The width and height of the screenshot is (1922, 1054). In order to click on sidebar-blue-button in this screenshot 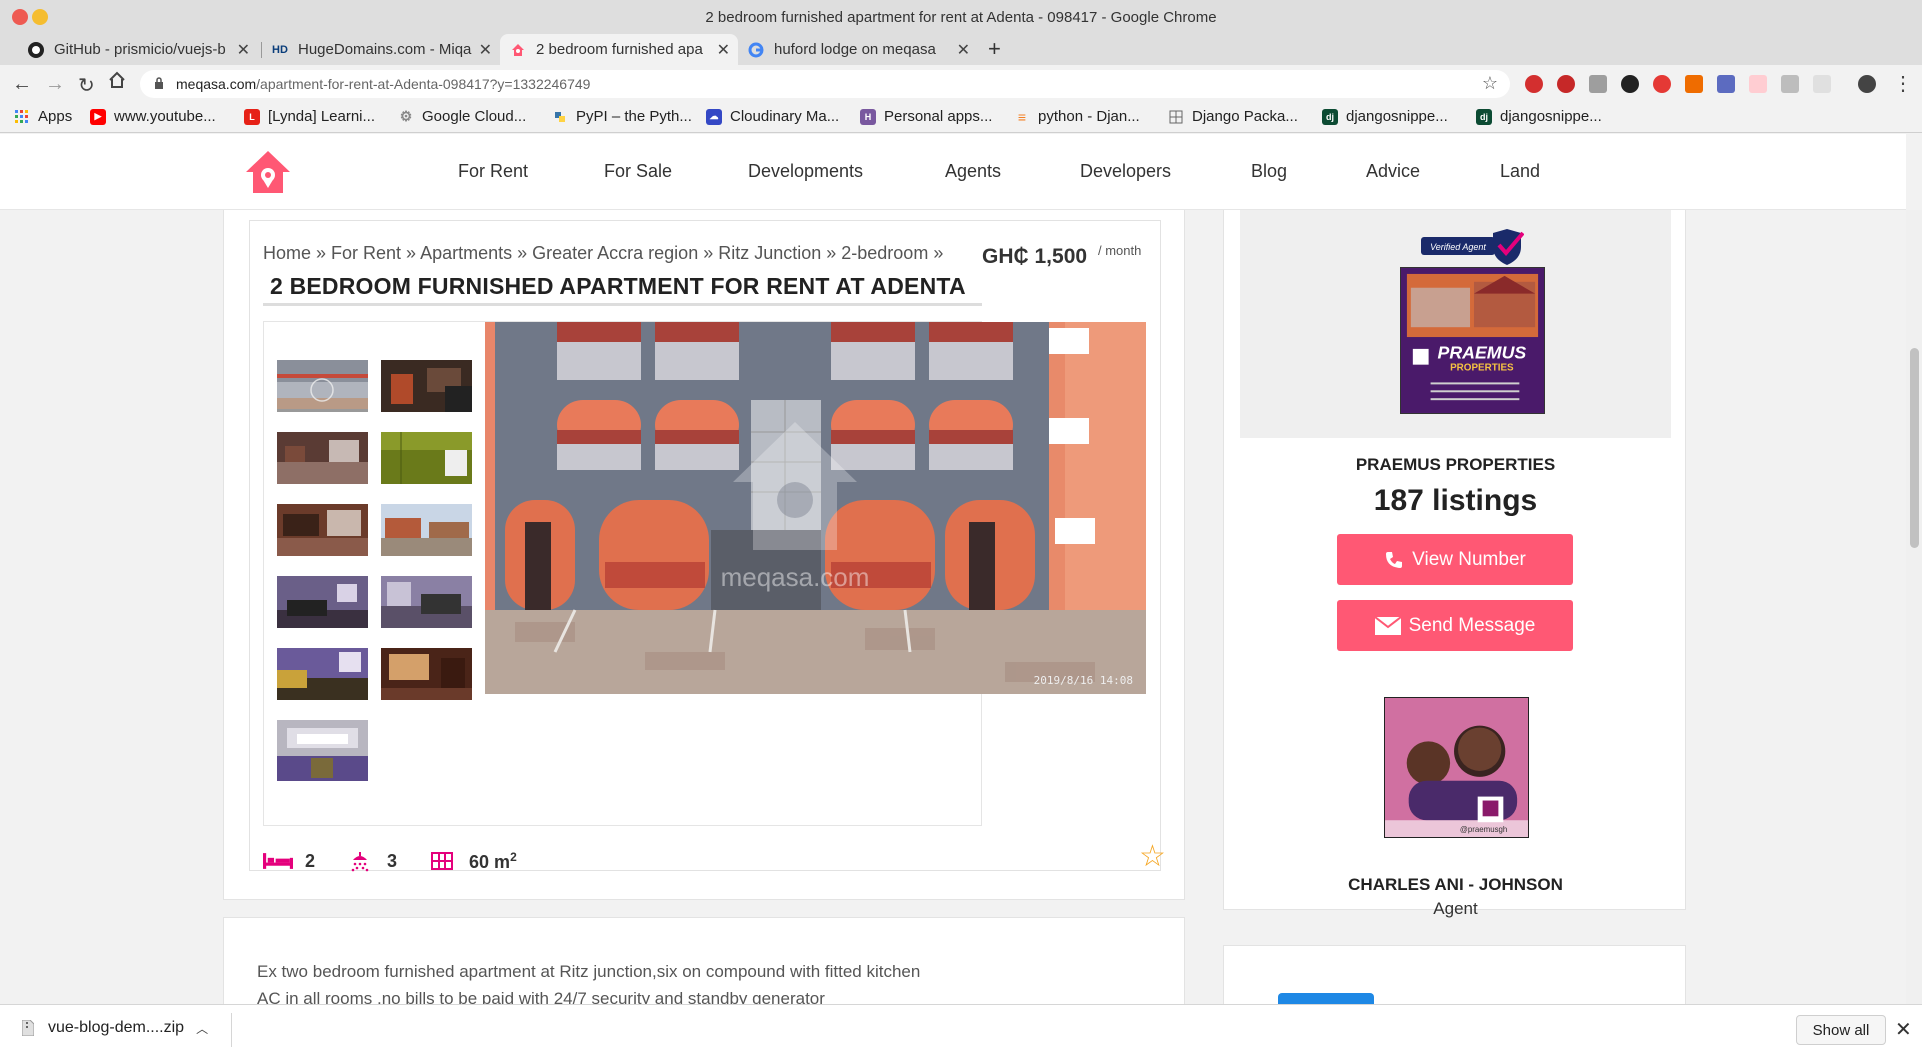, I will do `click(1326, 998)`.